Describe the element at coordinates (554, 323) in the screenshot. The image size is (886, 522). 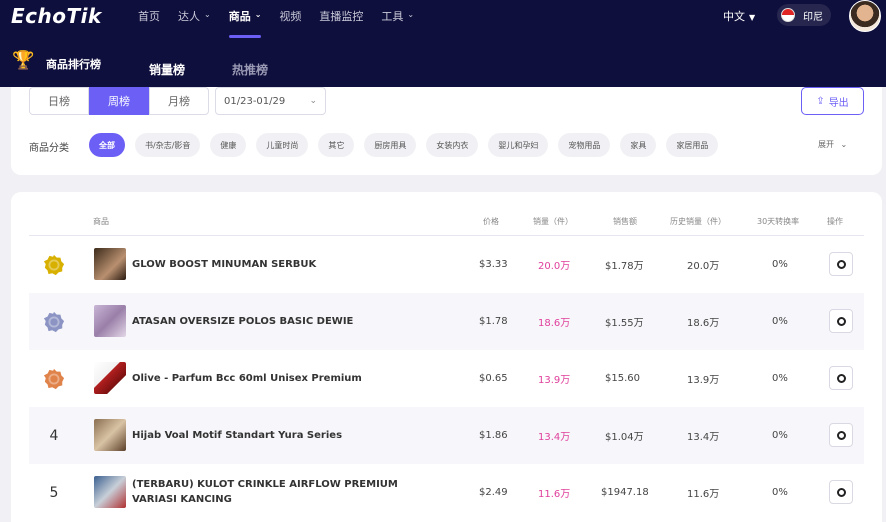
I see `sales-value: 18.6万` at that location.